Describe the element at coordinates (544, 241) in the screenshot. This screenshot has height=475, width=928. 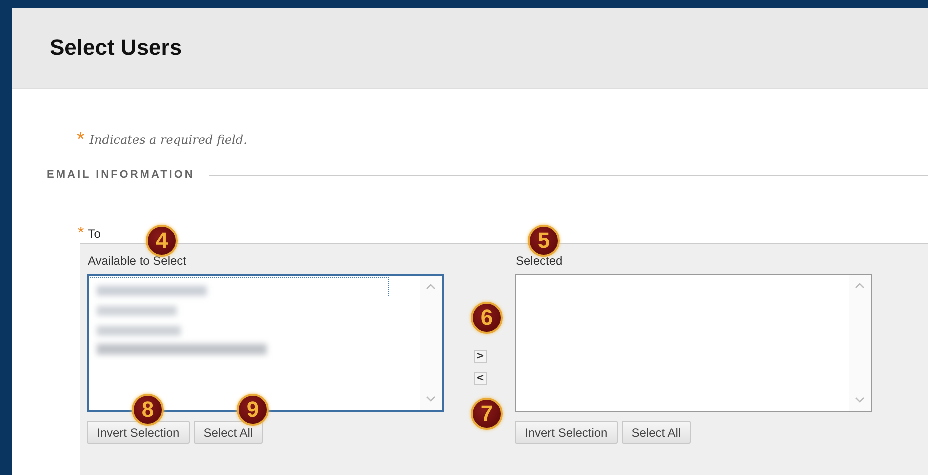
I see `callout-number: 5` at that location.